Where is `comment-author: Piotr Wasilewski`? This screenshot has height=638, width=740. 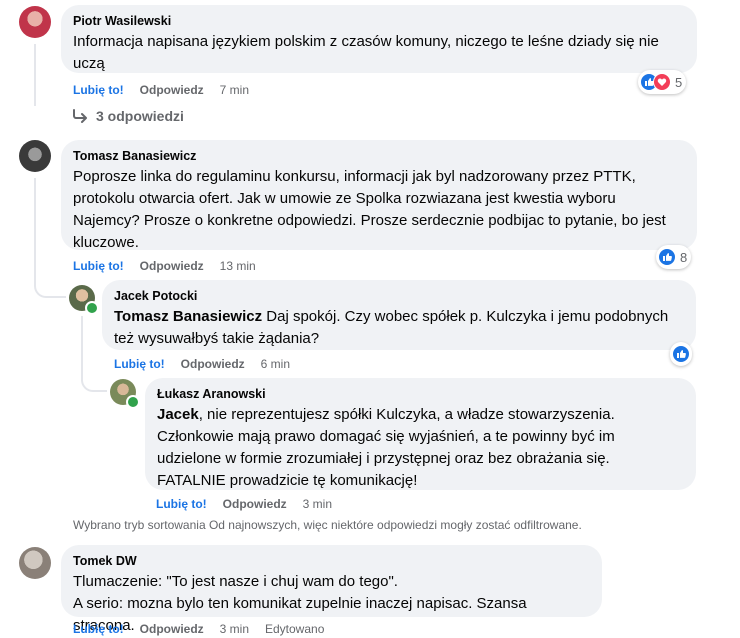
comment-author: Piotr Wasilewski is located at coordinates (379, 21).